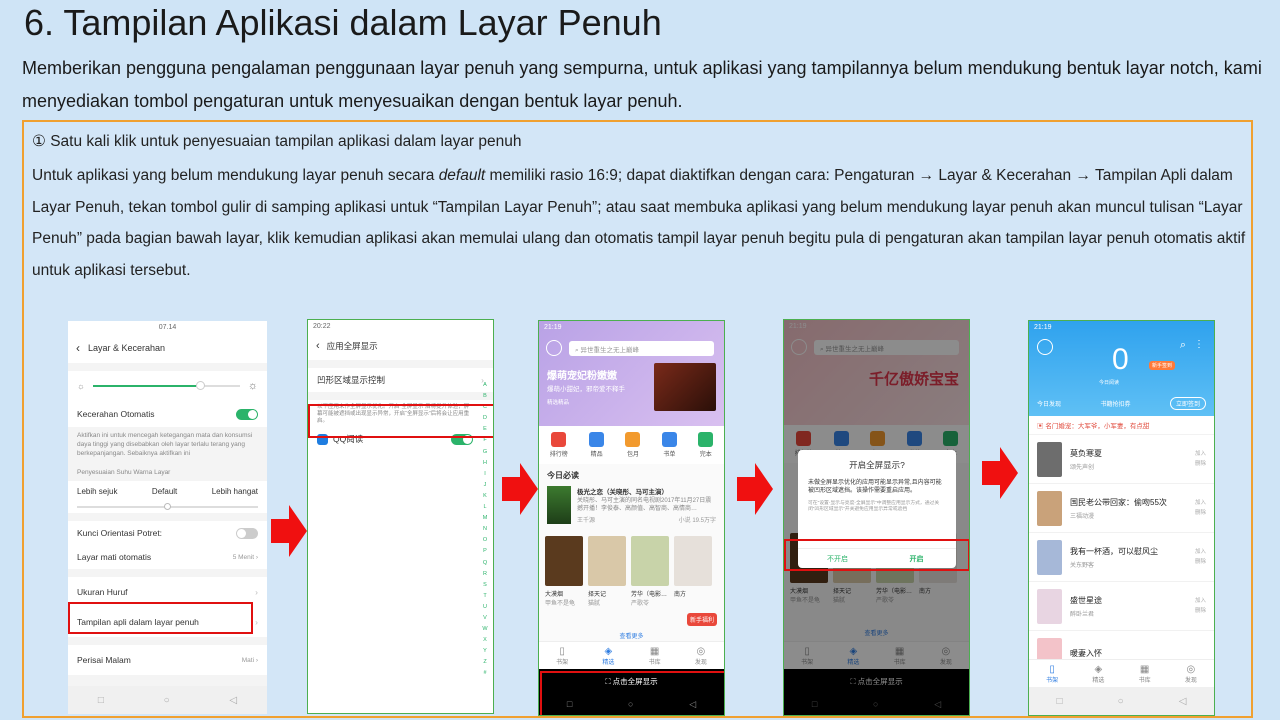 The width and height of the screenshot is (1280, 720). What do you see at coordinates (1162, 365) in the screenshot?
I see `gift-badge: 新手签到` at bounding box center [1162, 365].